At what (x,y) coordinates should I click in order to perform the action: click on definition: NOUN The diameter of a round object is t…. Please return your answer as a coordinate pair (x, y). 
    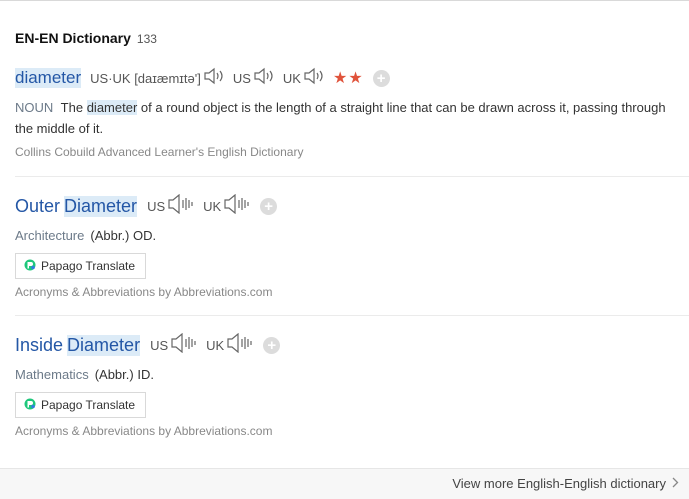
    Looking at the image, I should click on (345, 118).